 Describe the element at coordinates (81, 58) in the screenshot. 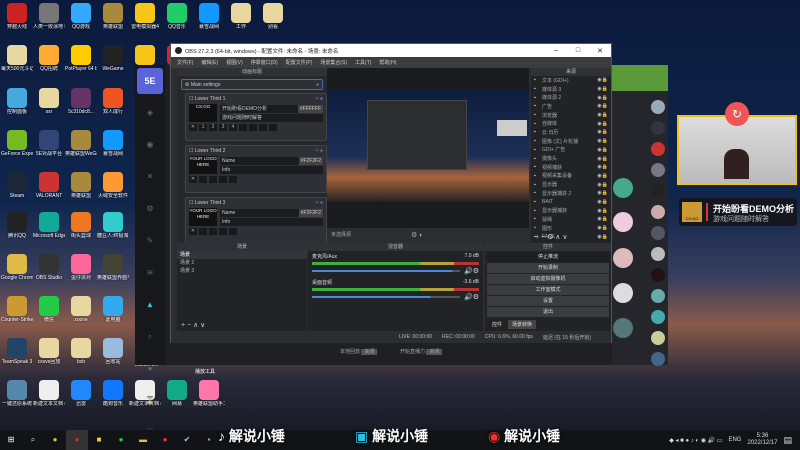

I see `desktop-icon: PotPlayer 64 bit` at that location.